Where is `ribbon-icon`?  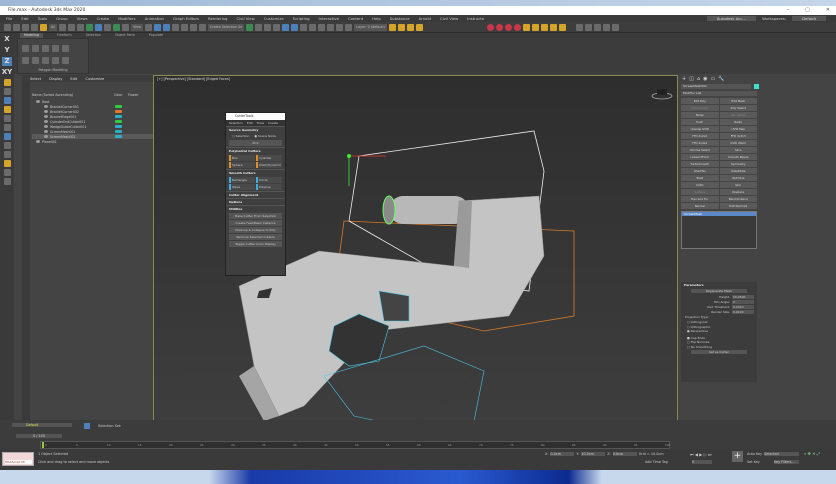
ribbon-icon is located at coordinates (286, 27).